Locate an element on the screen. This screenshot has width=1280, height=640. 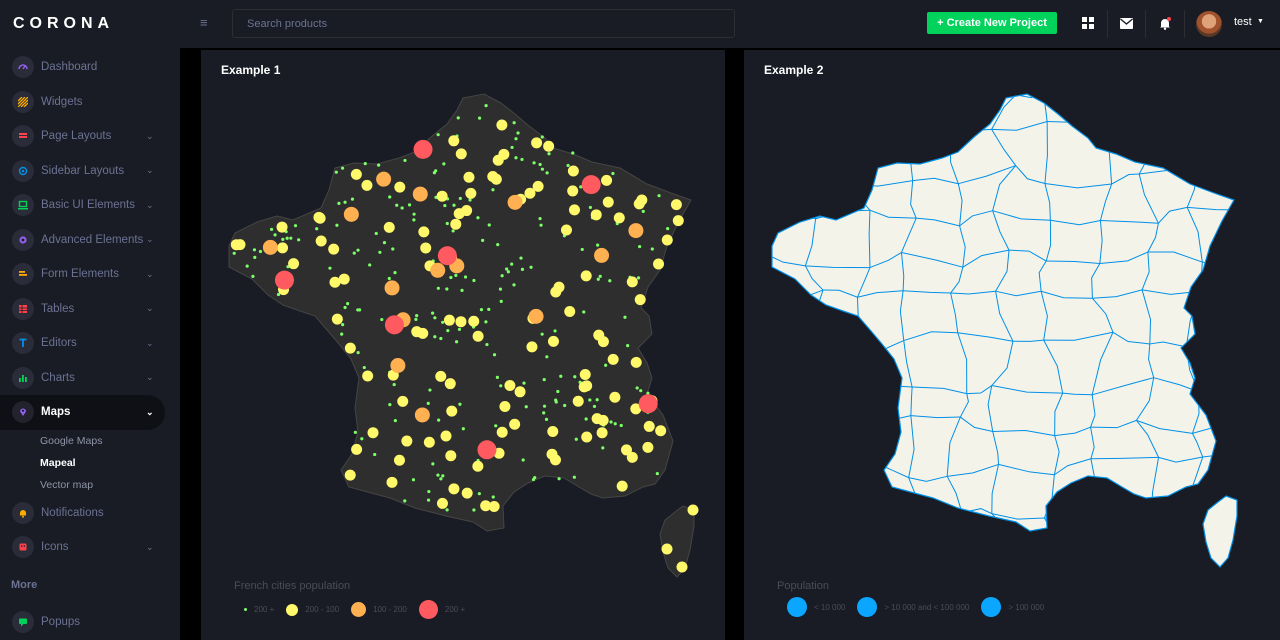
subnav-vector-map: Vector map is located at coordinates (90, 485).